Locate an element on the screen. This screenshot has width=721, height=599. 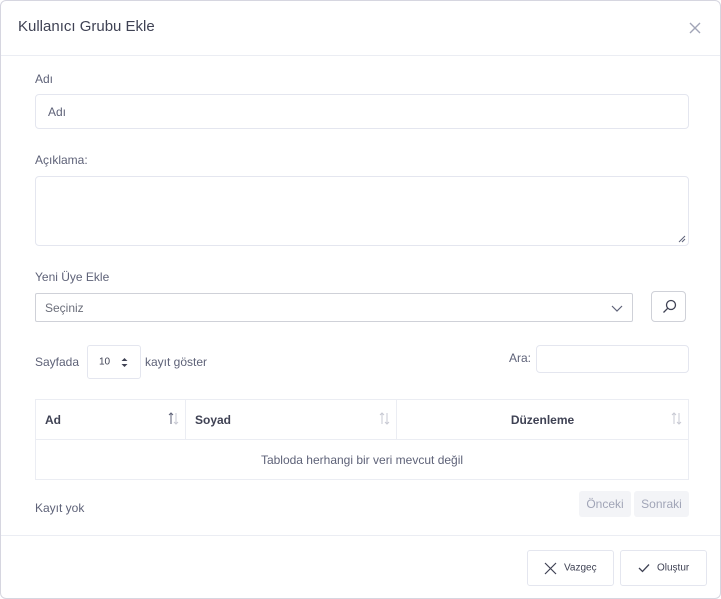
description-label: Açıklama: is located at coordinates (61, 160).